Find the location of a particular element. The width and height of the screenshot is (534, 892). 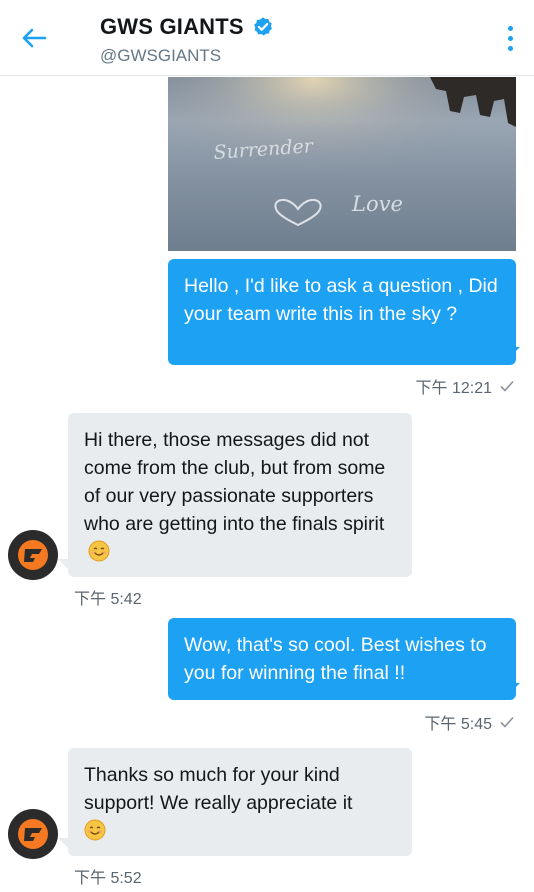

message-timestamp: 下午 12:21 is located at coordinates (465, 386).